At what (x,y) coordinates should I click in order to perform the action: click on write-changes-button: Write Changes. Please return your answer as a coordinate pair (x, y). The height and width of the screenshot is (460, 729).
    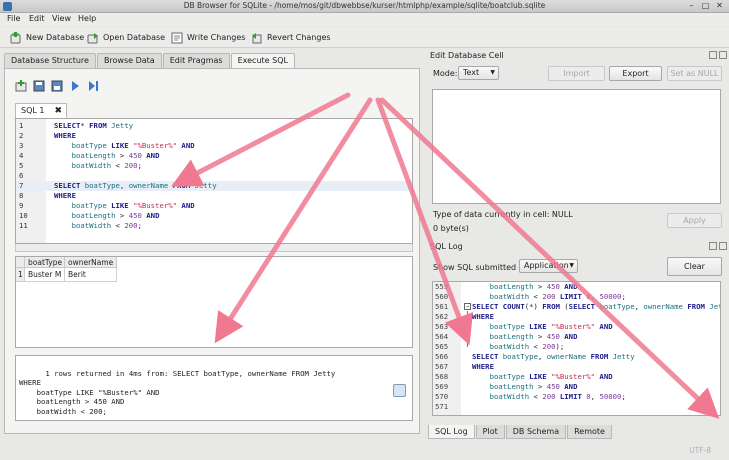
    Looking at the image, I should click on (208, 37).